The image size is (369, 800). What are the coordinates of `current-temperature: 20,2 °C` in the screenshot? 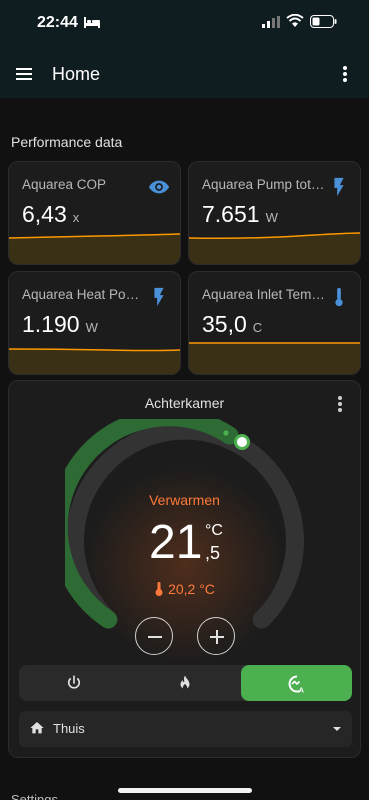 It's located at (184, 590).